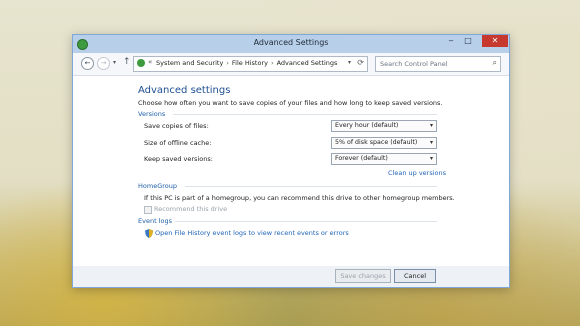 Image resolution: width=580 pixels, height=326 pixels. Describe the element at coordinates (306, 221) in the screenshot. I see `event-logs-divider` at that location.